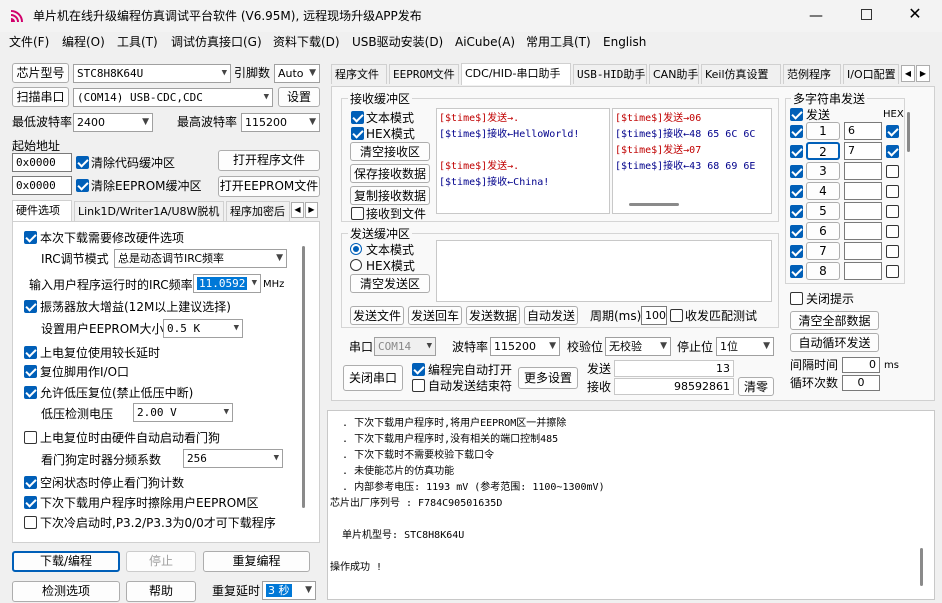  What do you see at coordinates (834, 342) in the screenshot?
I see `auto-loop-send-button: 自动循环发送` at bounding box center [834, 342].